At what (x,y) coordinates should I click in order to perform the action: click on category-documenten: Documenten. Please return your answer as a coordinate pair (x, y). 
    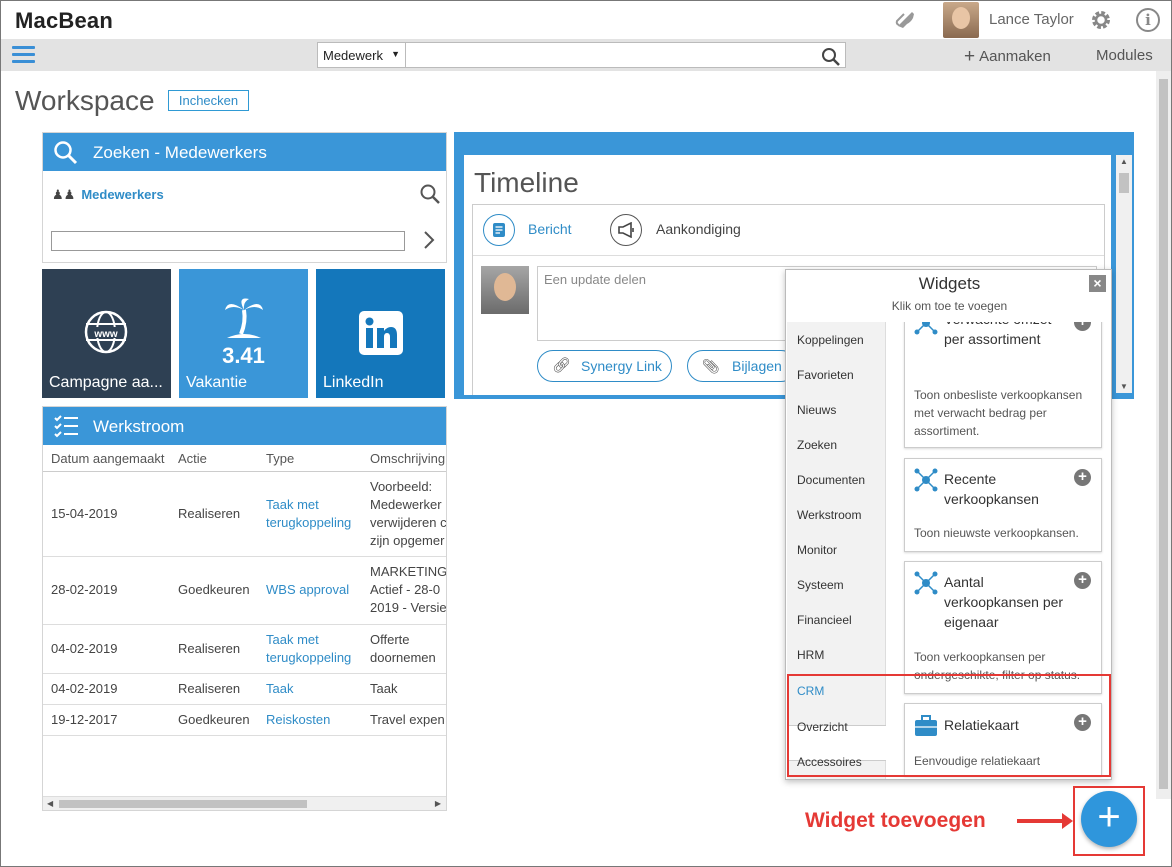
    Looking at the image, I should click on (831, 480).